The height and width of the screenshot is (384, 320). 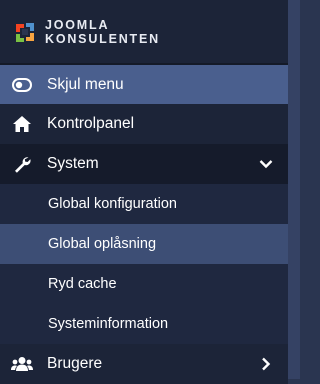 I want to click on menu-item-control-panel: Kontrolpanel, so click(x=144, y=124).